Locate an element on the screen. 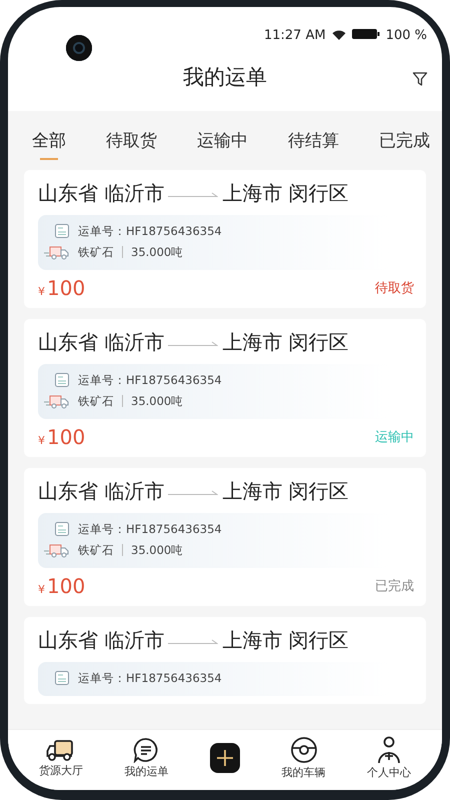 Image resolution: width=450 pixels, height=800 pixels. tab: 全部 is located at coordinates (49, 144).